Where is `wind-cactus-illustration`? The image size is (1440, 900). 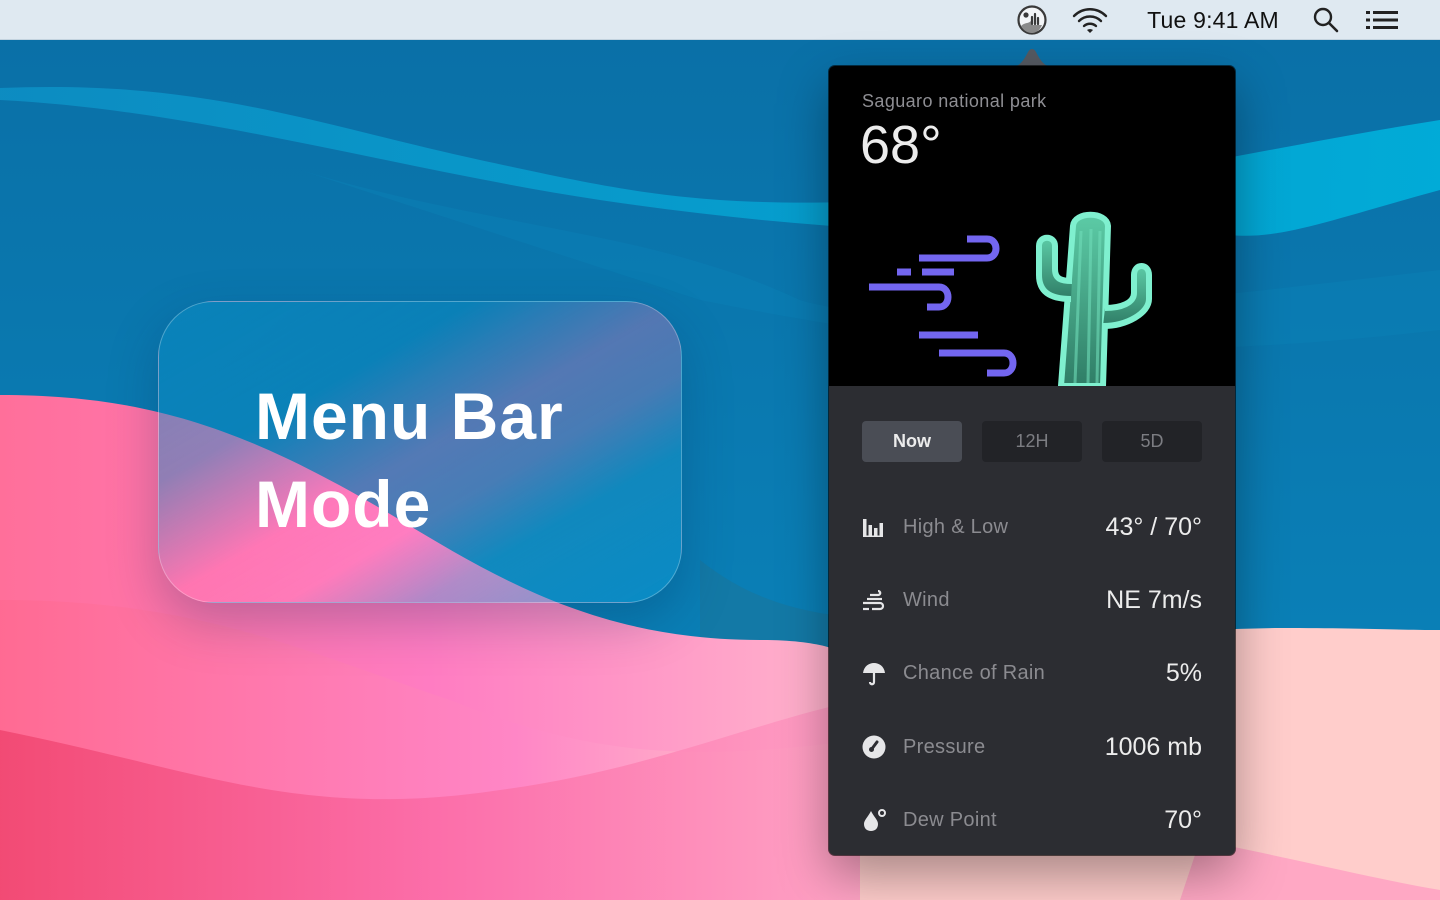 wind-cactus-illustration is located at coordinates (1010, 298).